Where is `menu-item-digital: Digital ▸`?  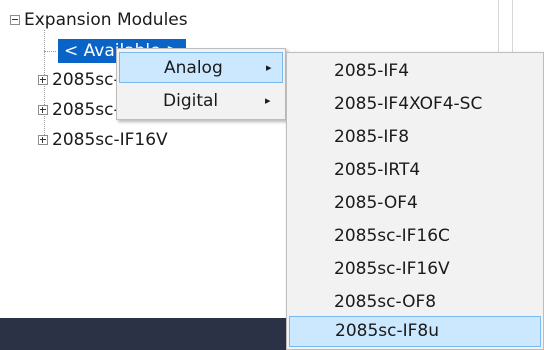 menu-item-digital: Digital ▸ is located at coordinates (201, 100).